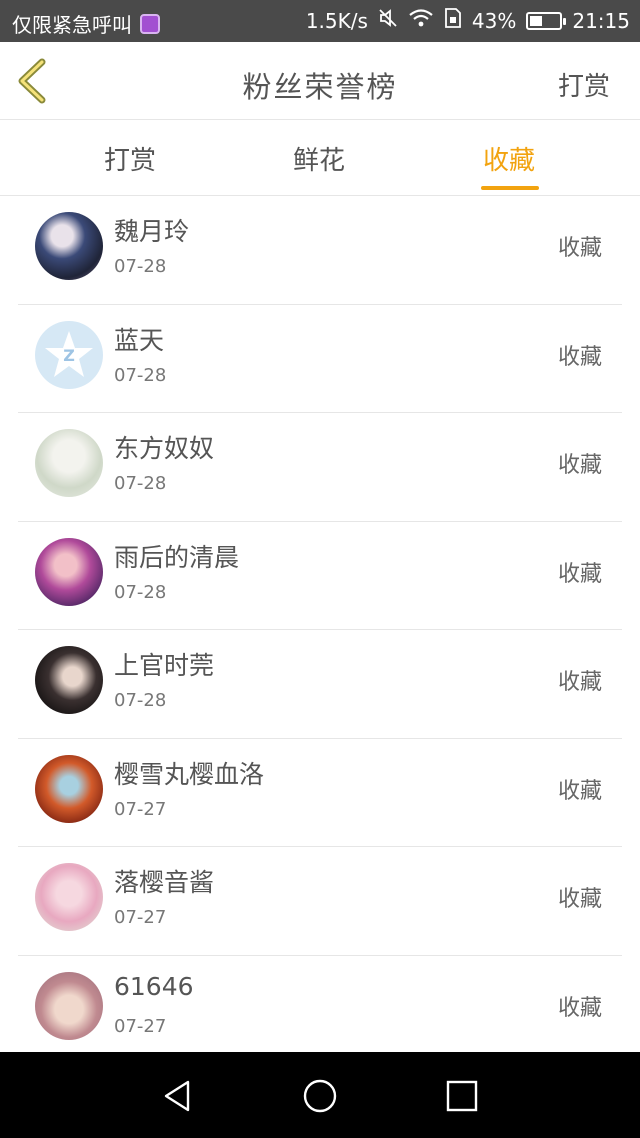  I want to click on page-title: 粉丝荣誉榜, so click(320, 87).